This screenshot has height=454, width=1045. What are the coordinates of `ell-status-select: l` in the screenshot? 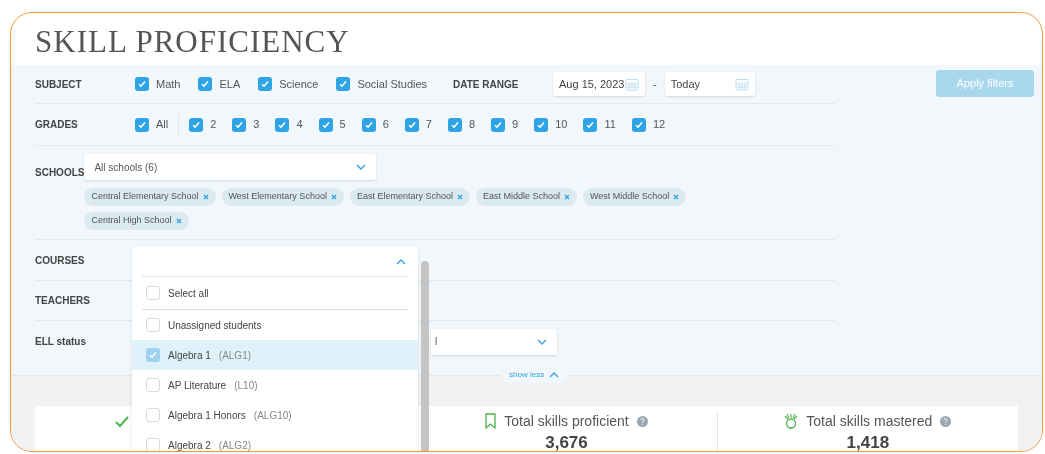 It's located at (494, 341).